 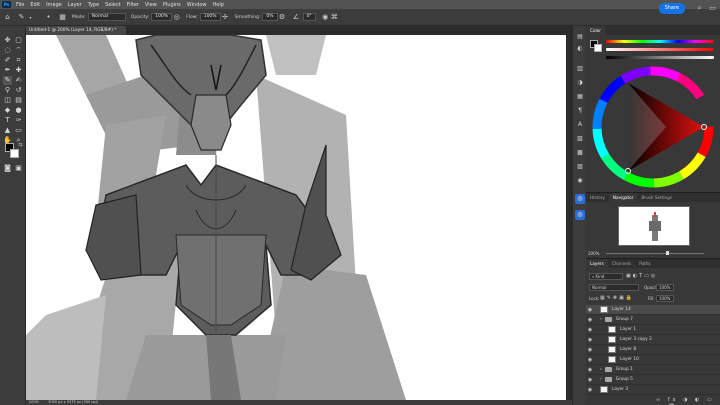 I want to click on status-zoom: 200%, so click(x=34, y=402).